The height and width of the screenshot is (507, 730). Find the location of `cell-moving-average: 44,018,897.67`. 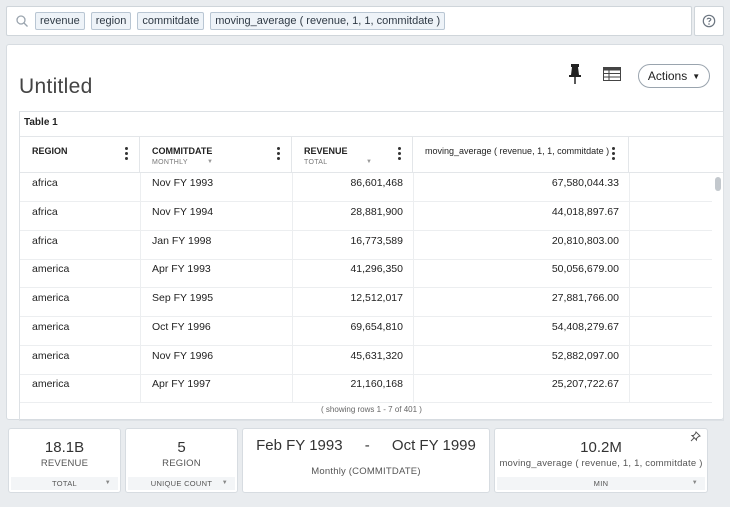

cell-moving-average: 44,018,897.67 is located at coordinates (585, 212).